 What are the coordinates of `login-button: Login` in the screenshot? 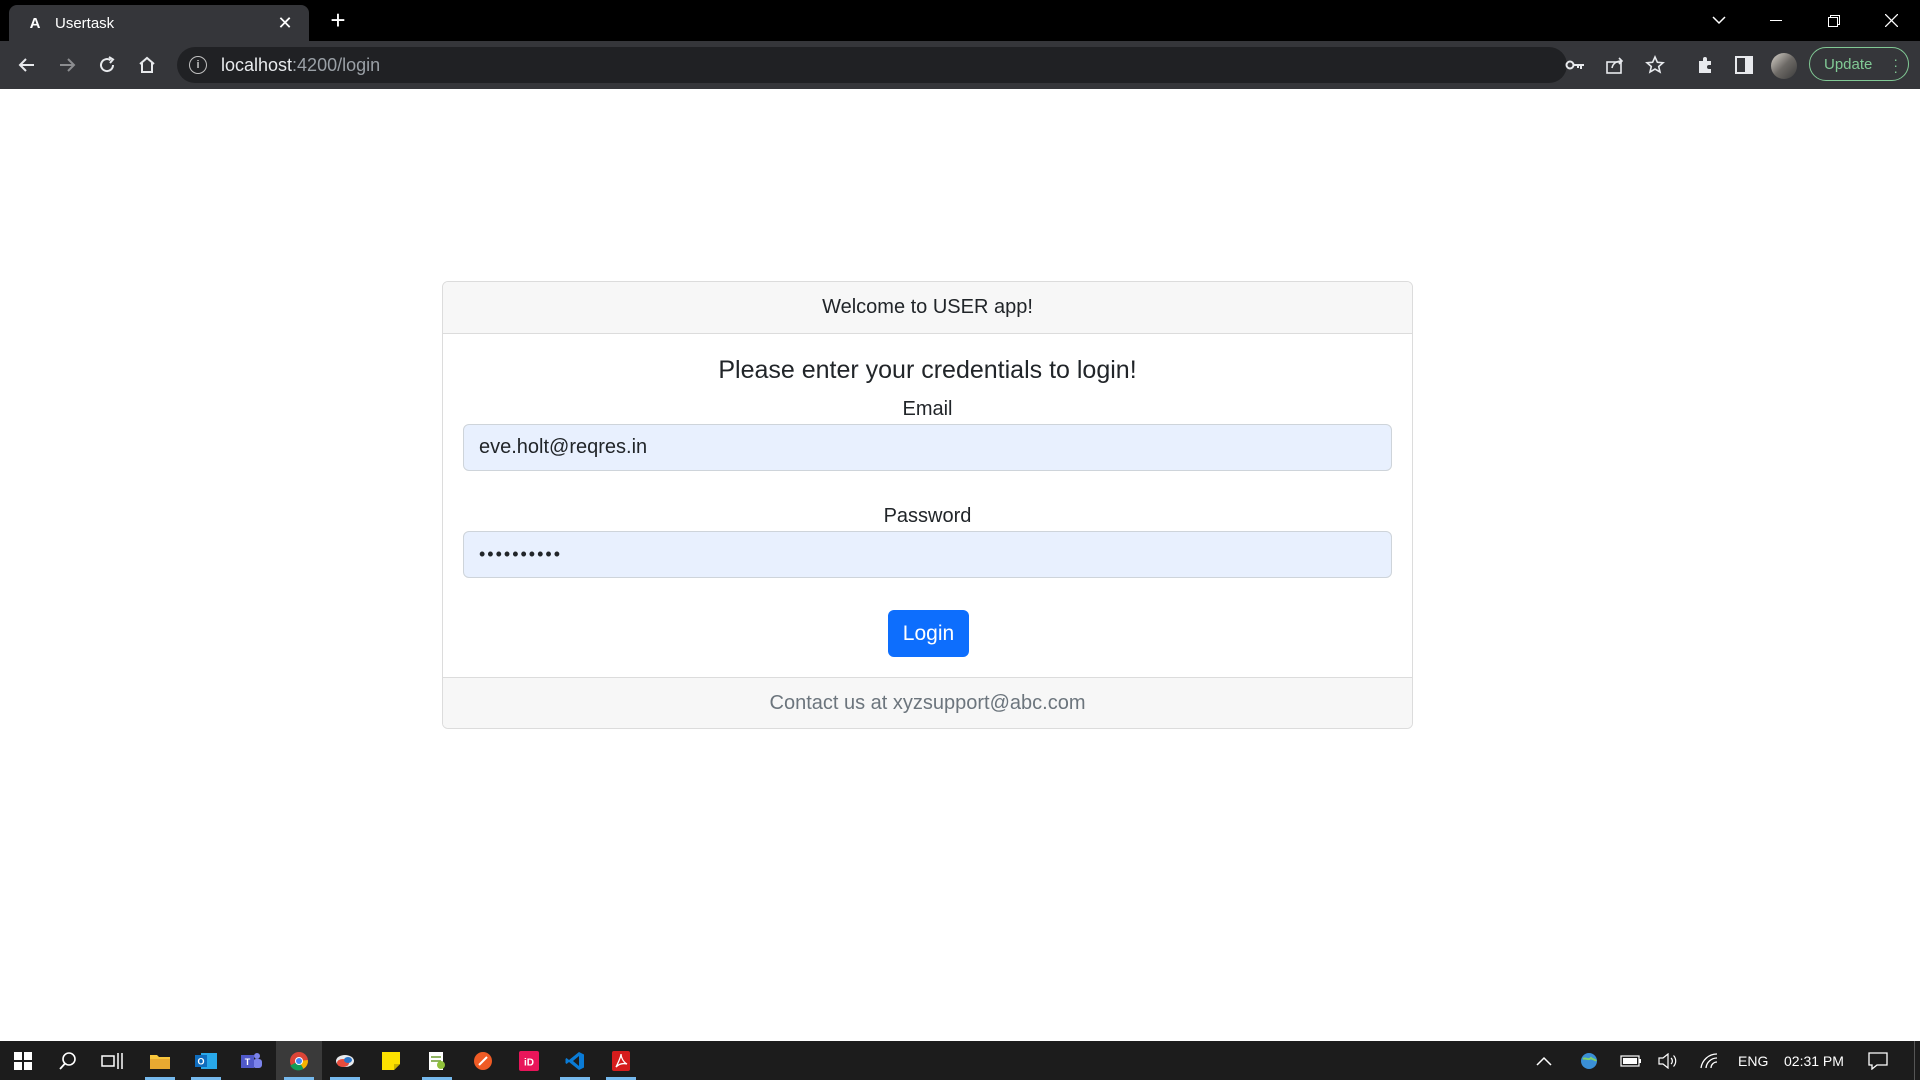 It's located at (928, 633).